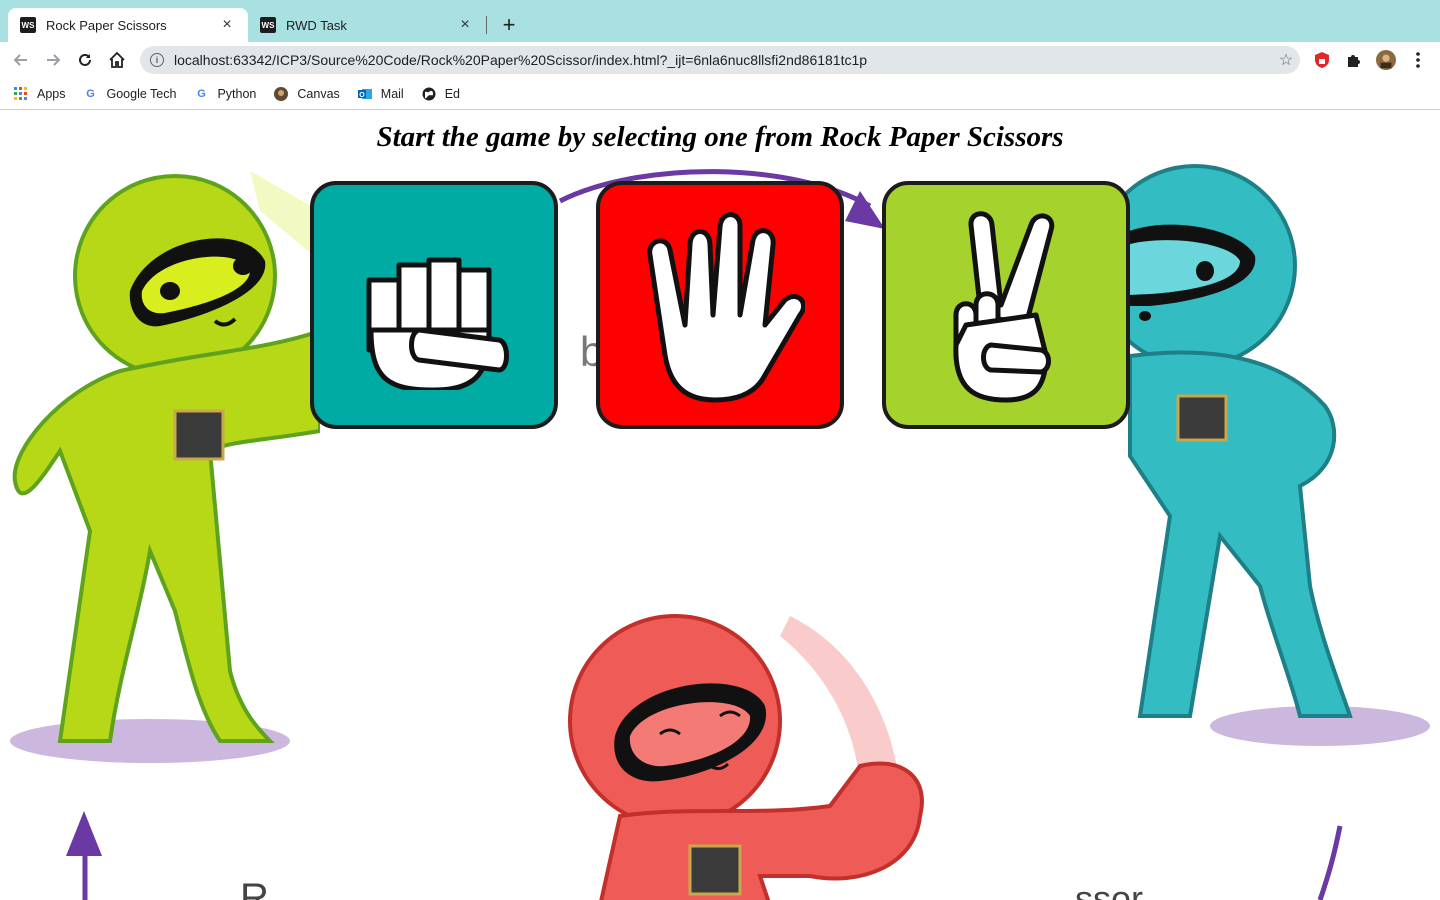 The width and height of the screenshot is (1440, 900). I want to click on paper-choice-button, so click(720, 305).